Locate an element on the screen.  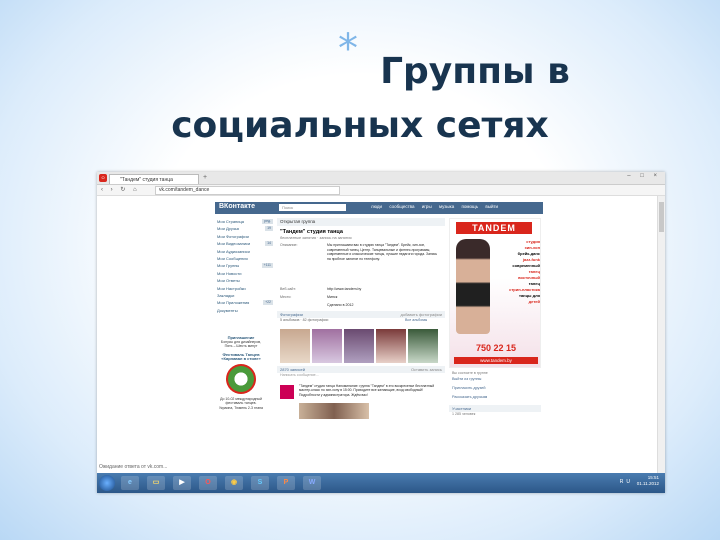
dancer-image is located at coordinates (473, 286).